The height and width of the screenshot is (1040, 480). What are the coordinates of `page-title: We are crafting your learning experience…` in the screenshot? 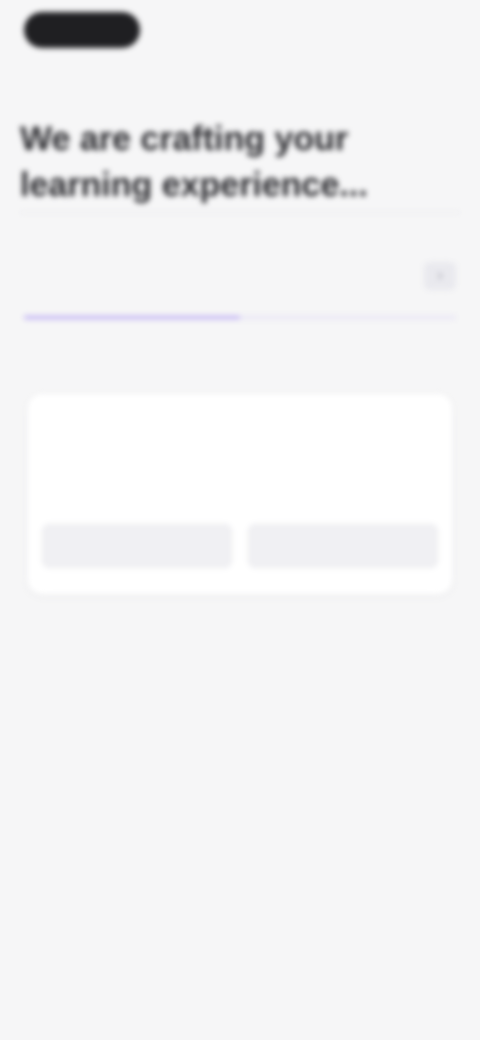 It's located at (194, 162).